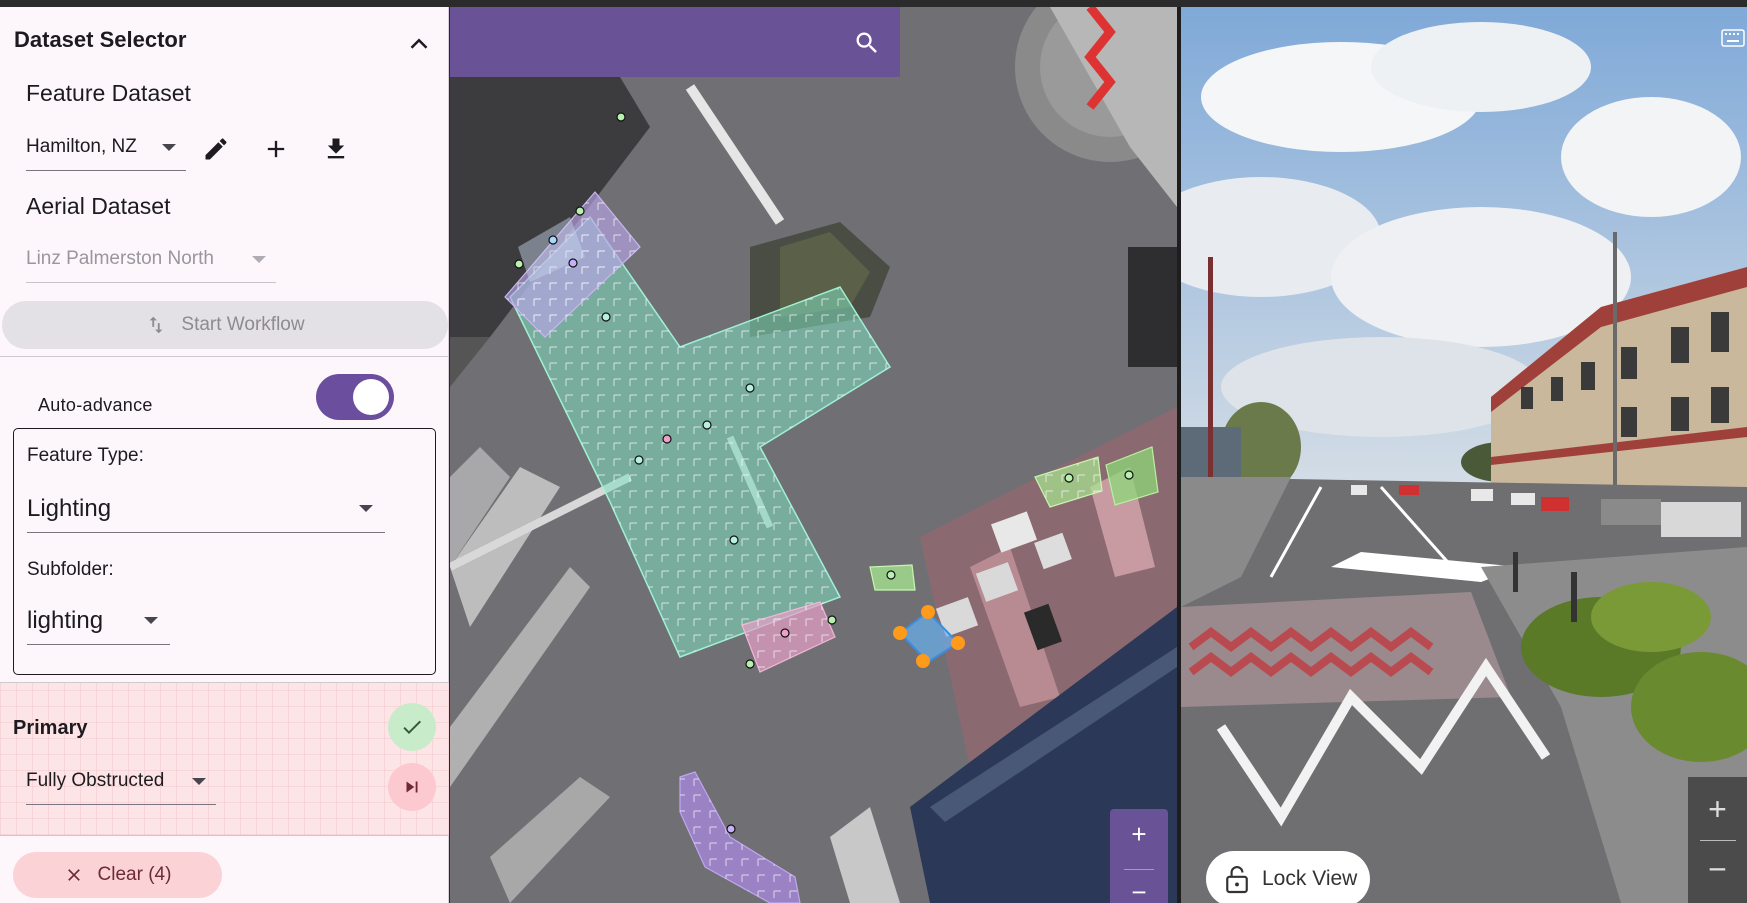  Describe the element at coordinates (1237, 880) in the screenshot. I see `lock-icon` at that location.